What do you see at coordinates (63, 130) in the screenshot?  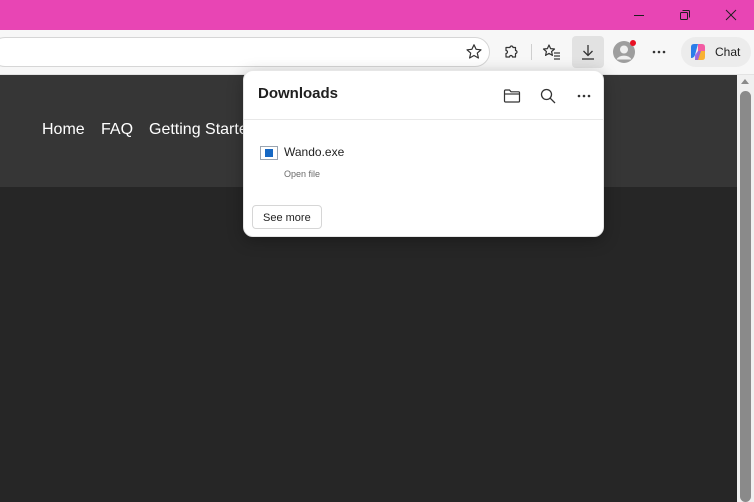 I see `nav-home: Home` at bounding box center [63, 130].